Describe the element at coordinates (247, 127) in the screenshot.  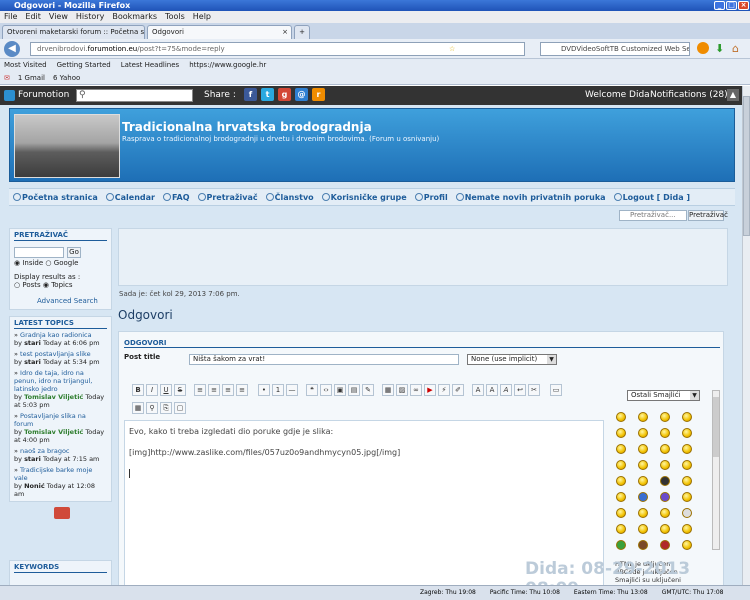
I see `forum-title: Tradicionalna hrvatska brodogradnja` at that location.